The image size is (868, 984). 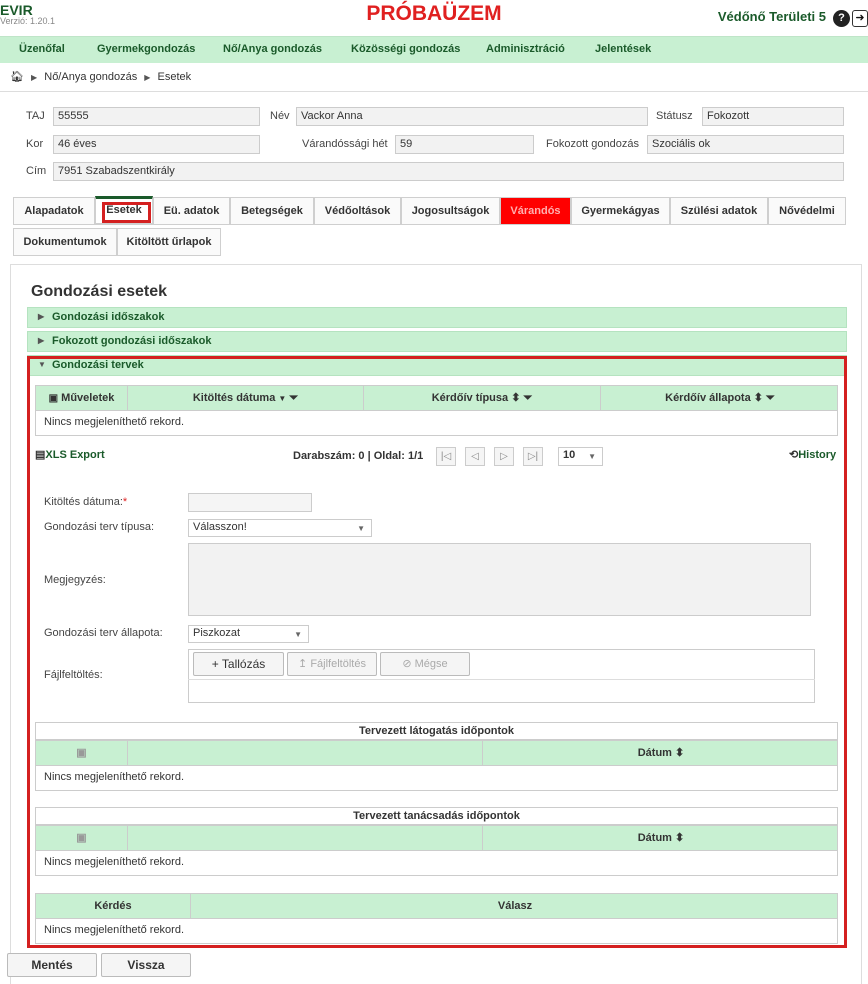 What do you see at coordinates (841, 18) in the screenshot?
I see `help-icon: ?` at bounding box center [841, 18].